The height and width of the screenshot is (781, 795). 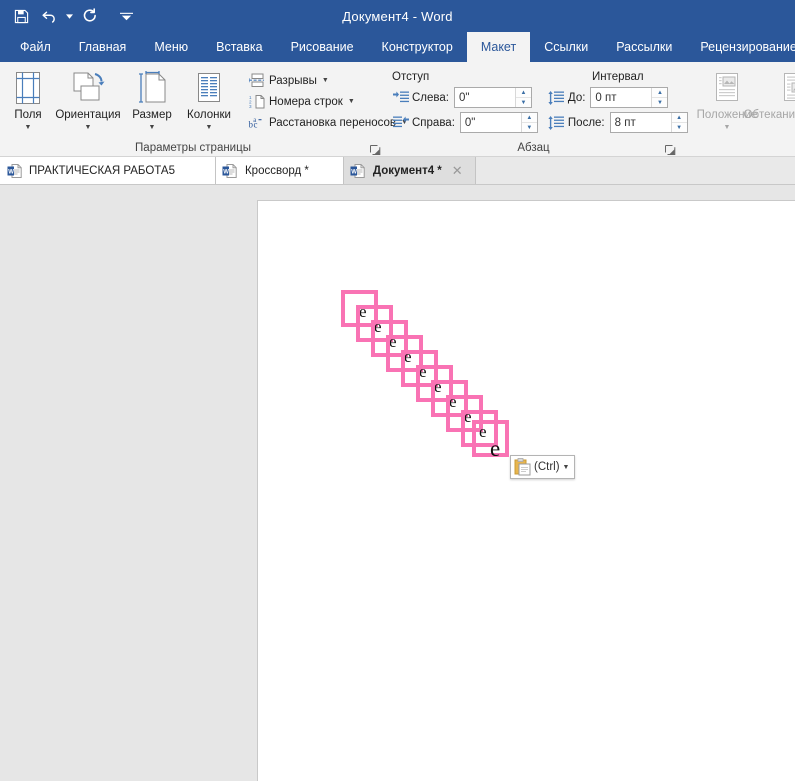 What do you see at coordinates (671, 149) in the screenshot?
I see `paragraph-dialog-launcher` at bounding box center [671, 149].